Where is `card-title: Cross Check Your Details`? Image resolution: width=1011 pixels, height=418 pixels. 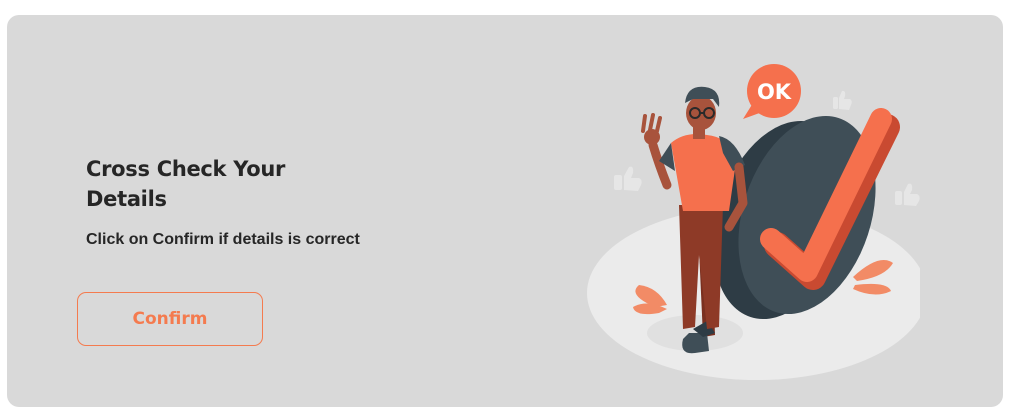 card-title: Cross Check Your Details is located at coordinates (186, 184).